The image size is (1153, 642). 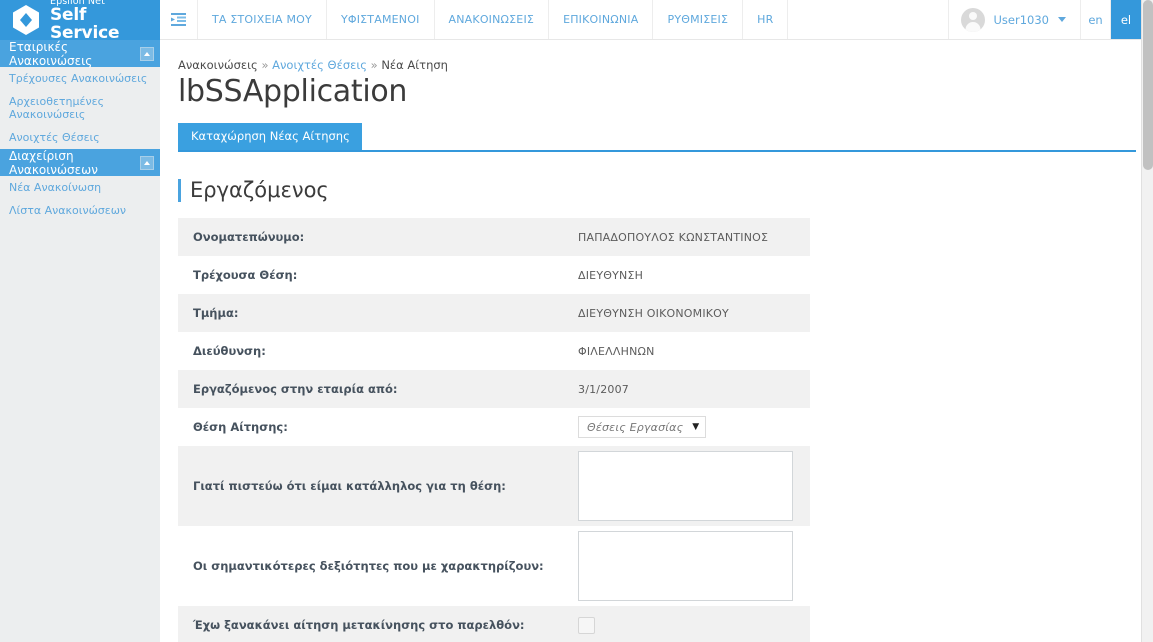 I want to click on key-skills-textarea, so click(x=685, y=566).